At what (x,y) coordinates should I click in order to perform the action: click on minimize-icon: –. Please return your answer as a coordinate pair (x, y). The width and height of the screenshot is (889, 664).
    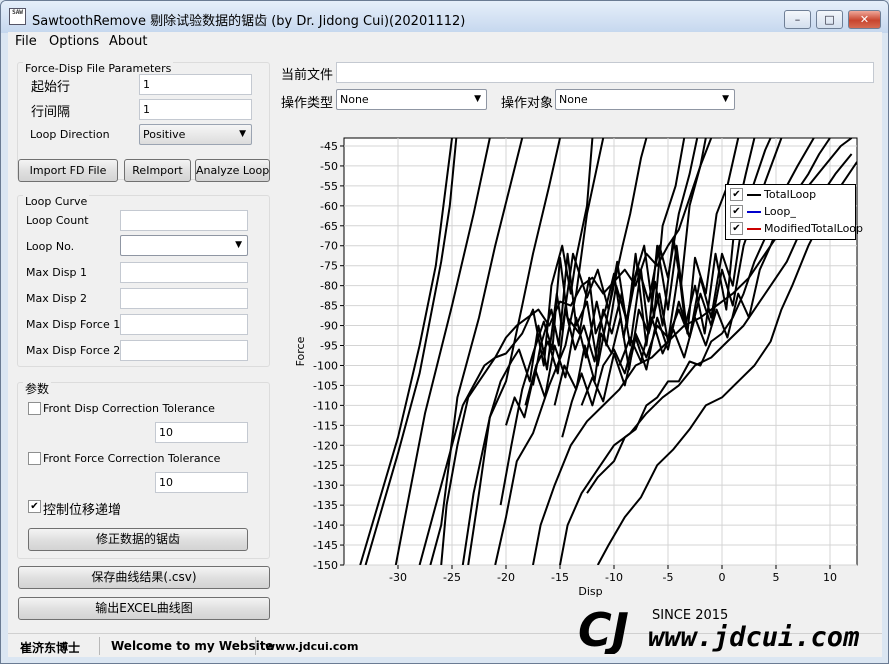
    Looking at the image, I should click on (797, 19).